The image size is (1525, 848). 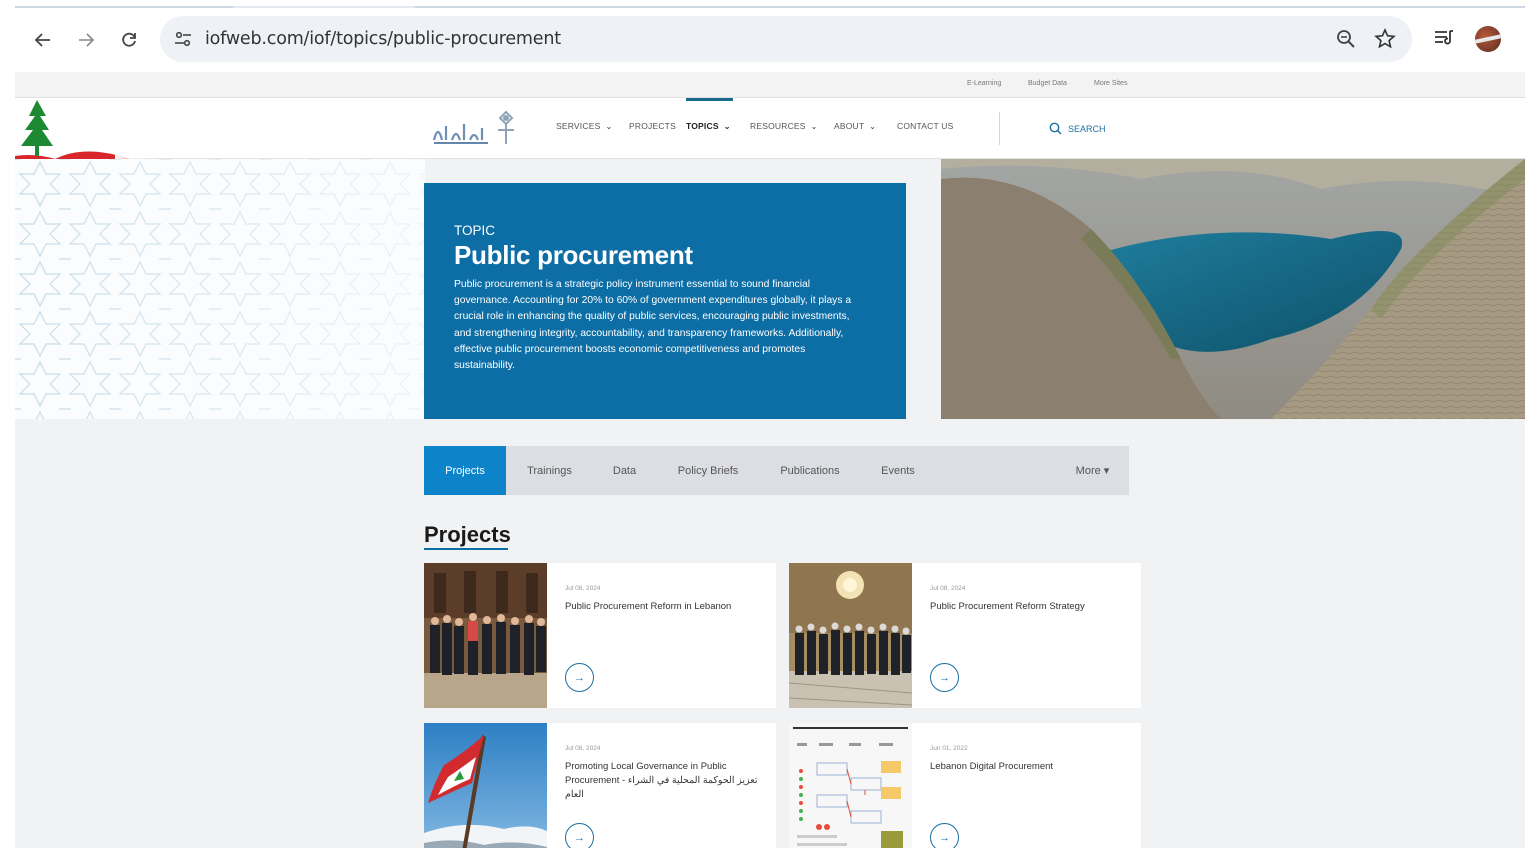 What do you see at coordinates (475, 230) in the screenshot?
I see `hero-kicker: TOPIC` at bounding box center [475, 230].